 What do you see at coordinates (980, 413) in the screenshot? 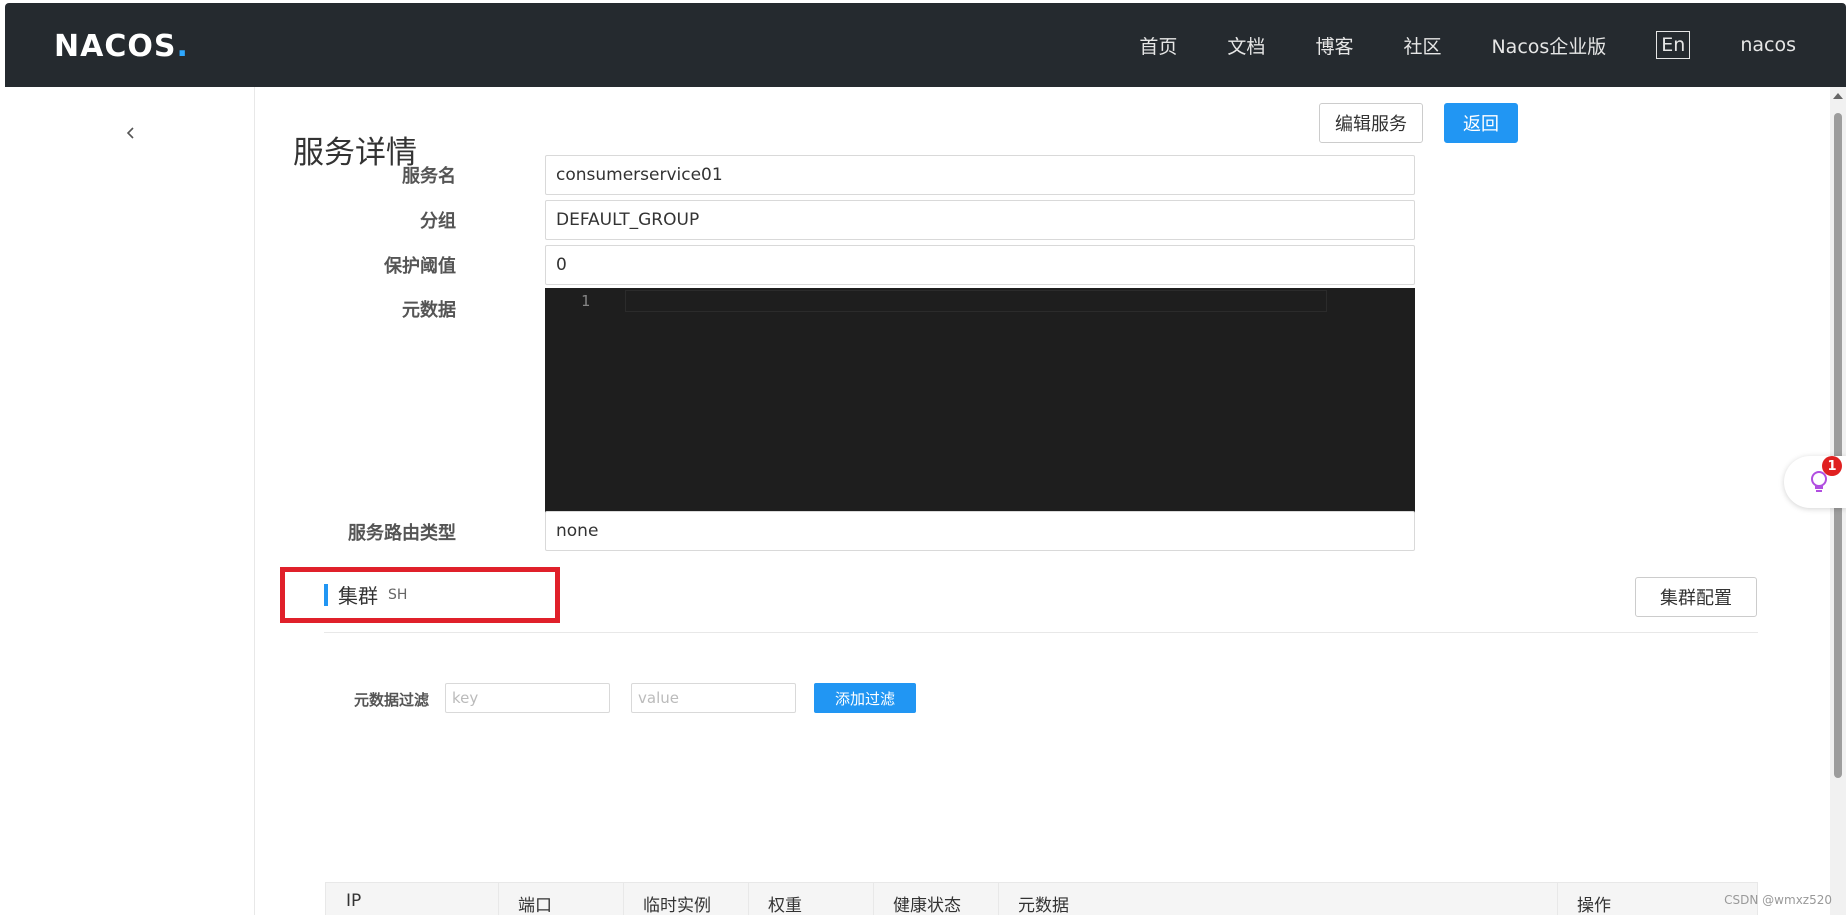
I see `metadata-code-editor: 1` at bounding box center [980, 413].